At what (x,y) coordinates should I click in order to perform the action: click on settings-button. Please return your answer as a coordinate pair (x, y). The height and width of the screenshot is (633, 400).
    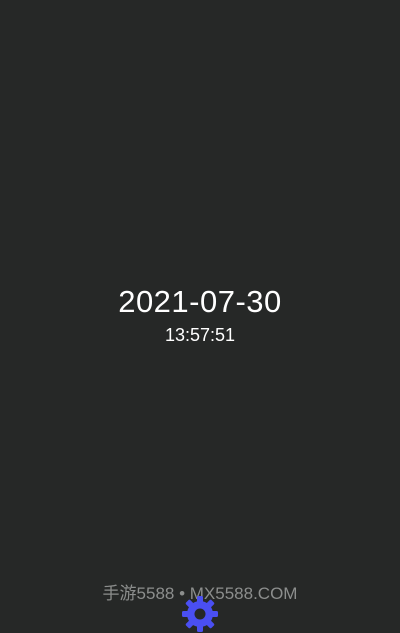
    Looking at the image, I should click on (200, 614).